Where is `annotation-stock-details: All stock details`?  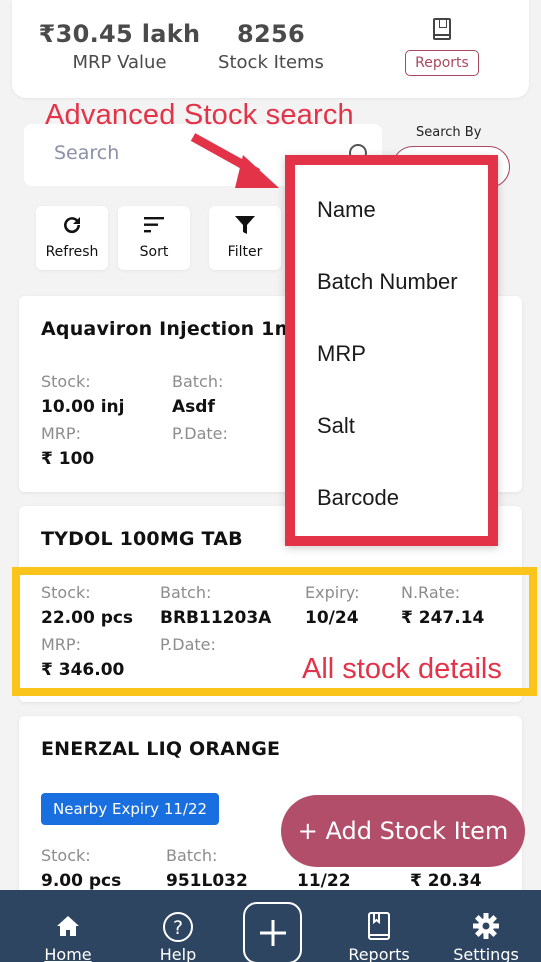 annotation-stock-details: All stock details is located at coordinates (402, 669).